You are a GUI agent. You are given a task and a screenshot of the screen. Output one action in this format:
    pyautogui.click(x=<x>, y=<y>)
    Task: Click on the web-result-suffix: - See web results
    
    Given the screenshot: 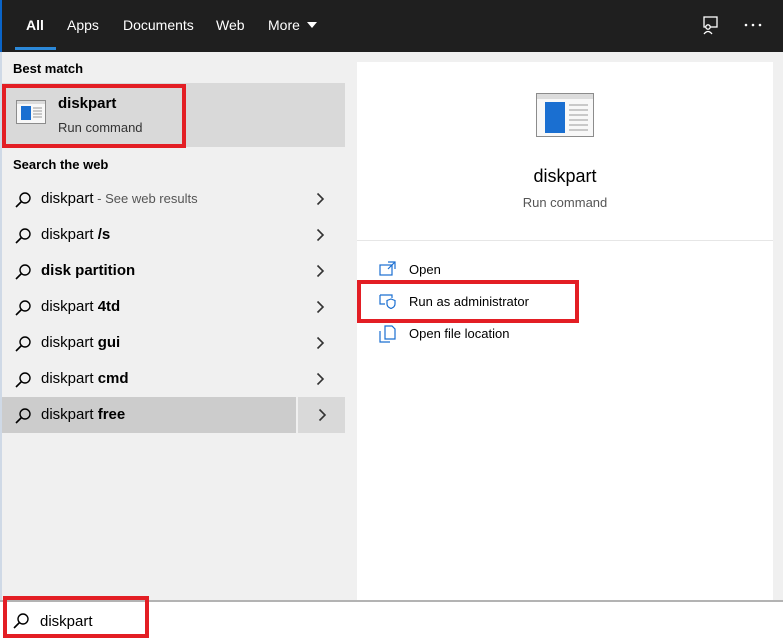 What is the action you would take?
    pyautogui.click(x=145, y=198)
    